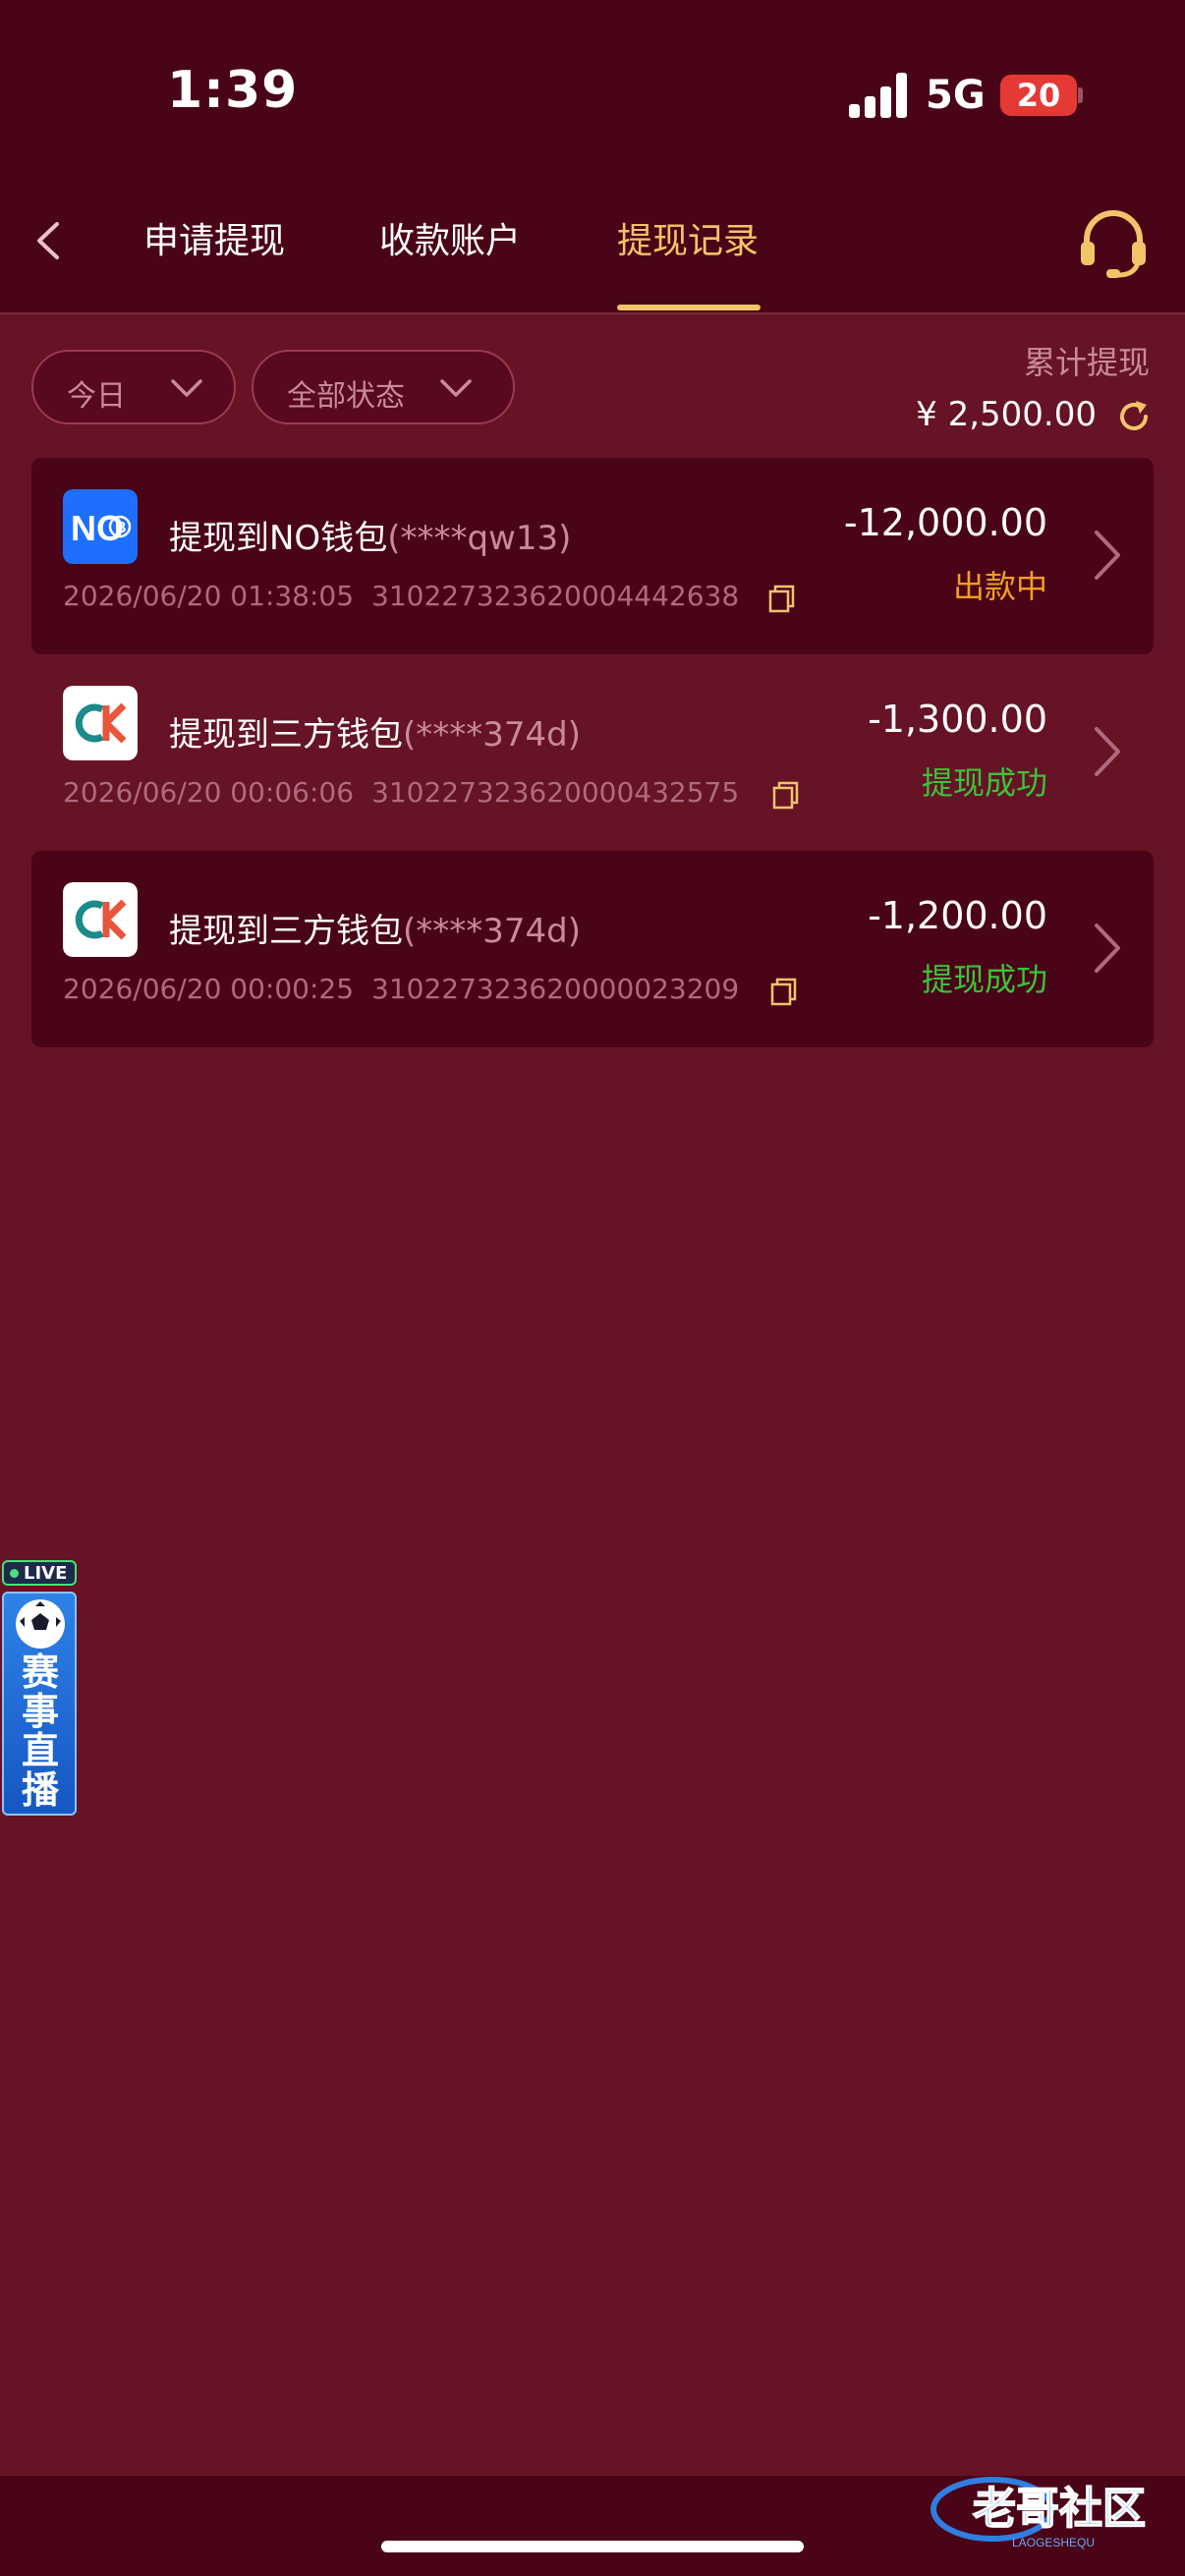  I want to click on no-wallet-logo-icon: NO B, so click(100, 526).